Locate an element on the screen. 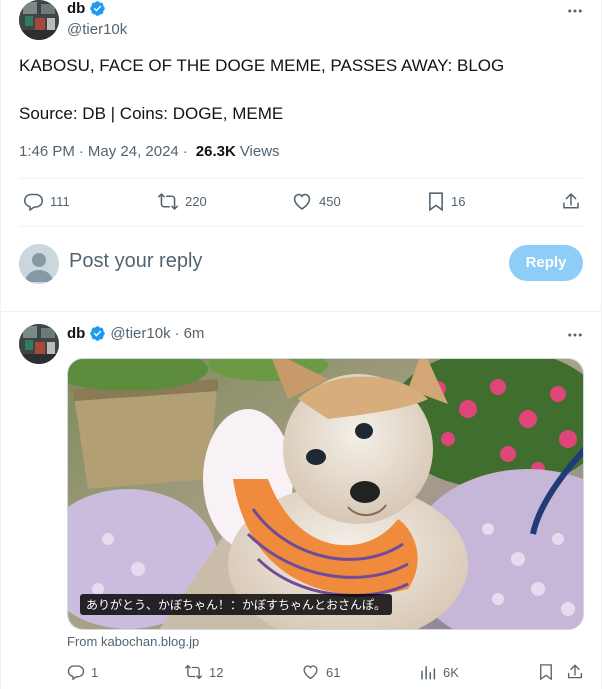 Image resolution: width=602 pixels, height=689 pixels. bookmark-action: 16 is located at coordinates (446, 201).